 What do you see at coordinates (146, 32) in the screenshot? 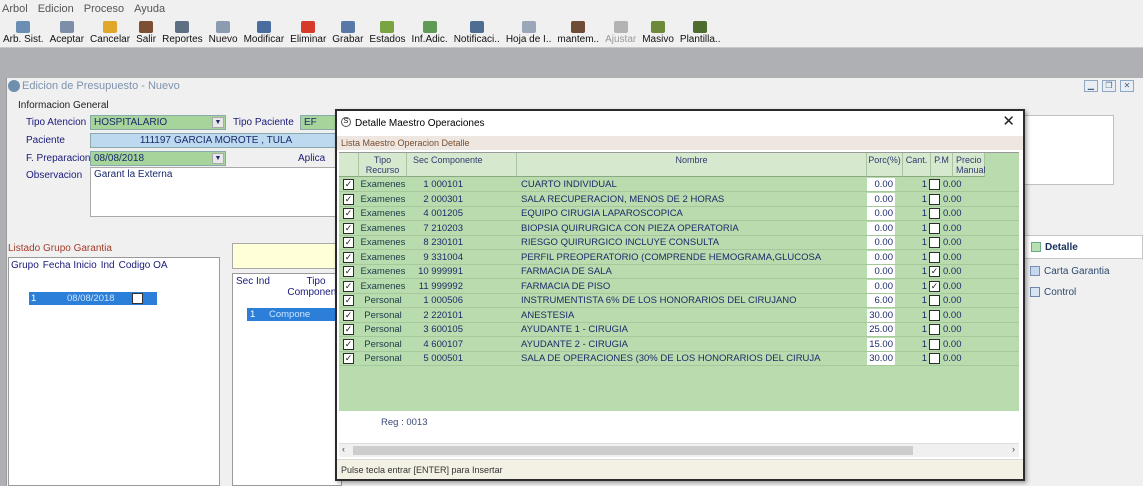
I see `toolbar-button-3: Salir` at bounding box center [146, 32].